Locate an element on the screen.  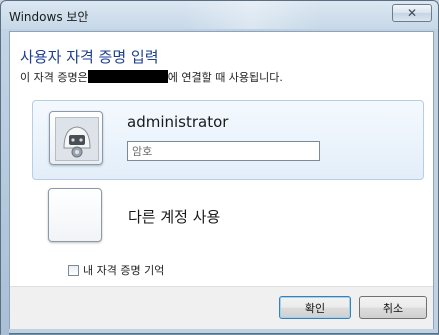
use-another-account-label: 다른 계정 사용 is located at coordinates (174, 217).